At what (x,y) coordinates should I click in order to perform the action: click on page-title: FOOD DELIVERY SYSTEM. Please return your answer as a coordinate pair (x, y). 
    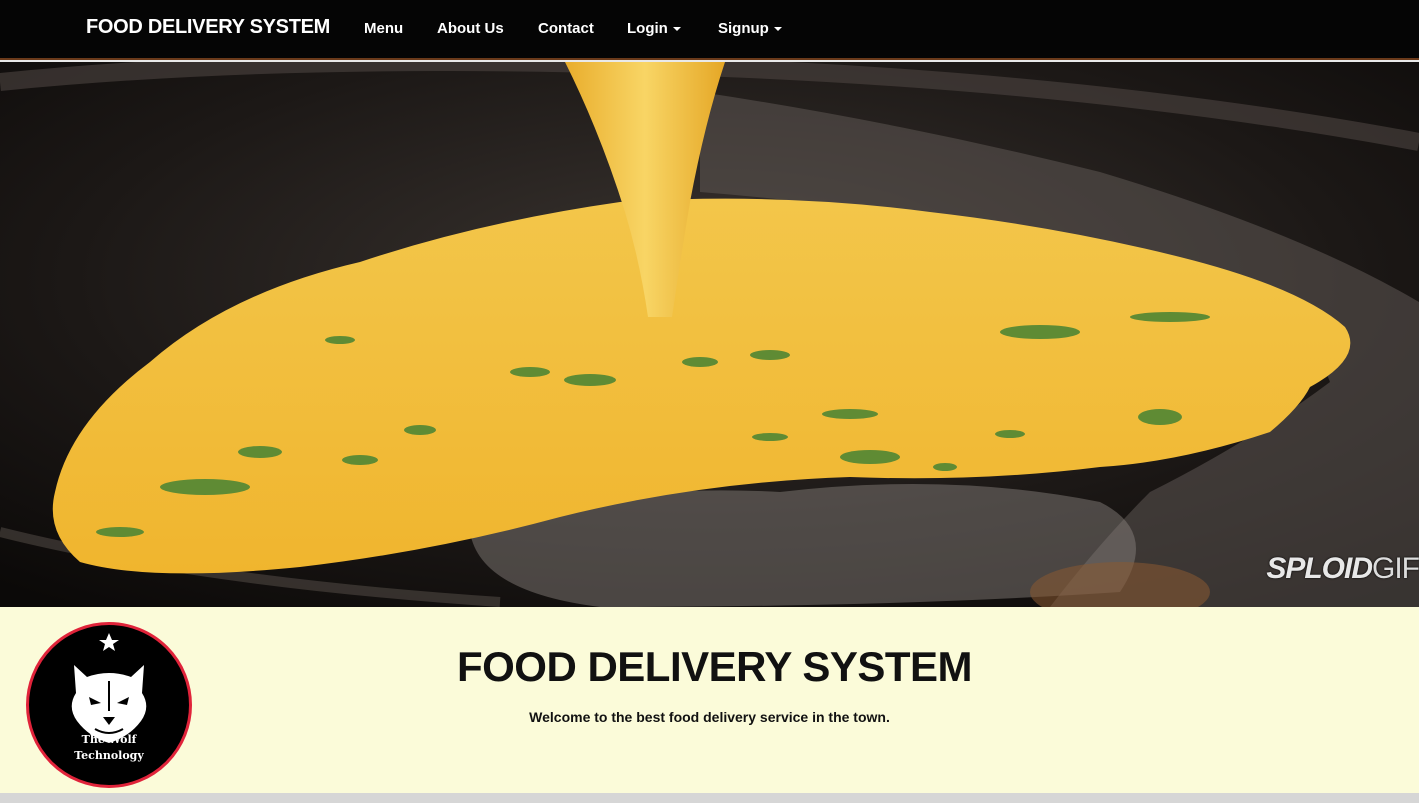
    Looking at the image, I should click on (714, 666).